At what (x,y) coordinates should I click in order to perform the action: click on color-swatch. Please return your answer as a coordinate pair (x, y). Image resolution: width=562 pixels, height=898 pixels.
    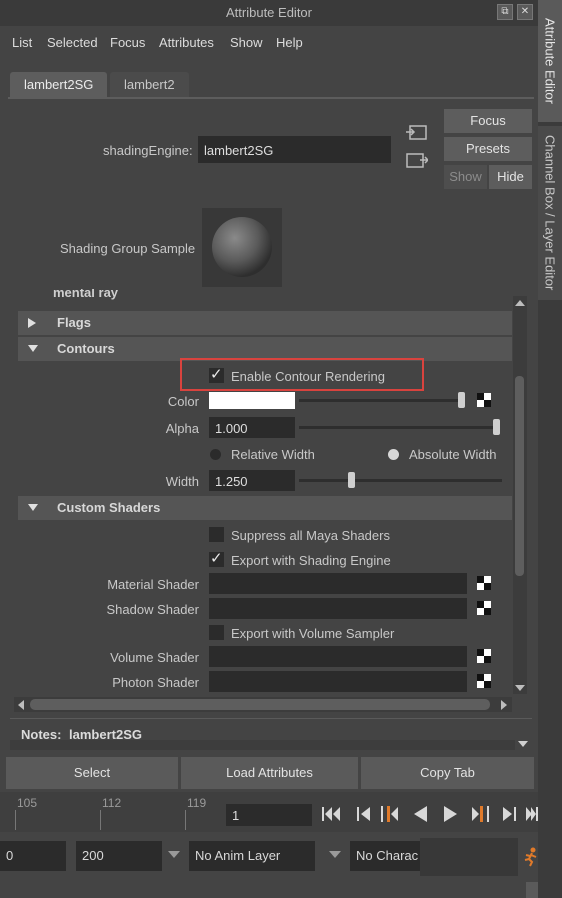
    Looking at the image, I should click on (252, 400).